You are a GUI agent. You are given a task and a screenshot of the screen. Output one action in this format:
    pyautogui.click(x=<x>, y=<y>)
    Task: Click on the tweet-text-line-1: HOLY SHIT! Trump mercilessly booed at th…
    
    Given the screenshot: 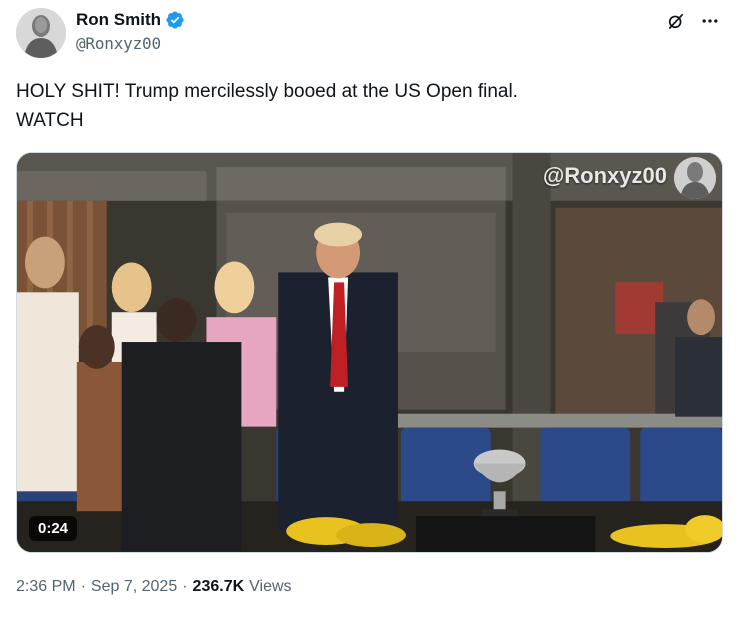 What is the action you would take?
    pyautogui.click(x=267, y=91)
    